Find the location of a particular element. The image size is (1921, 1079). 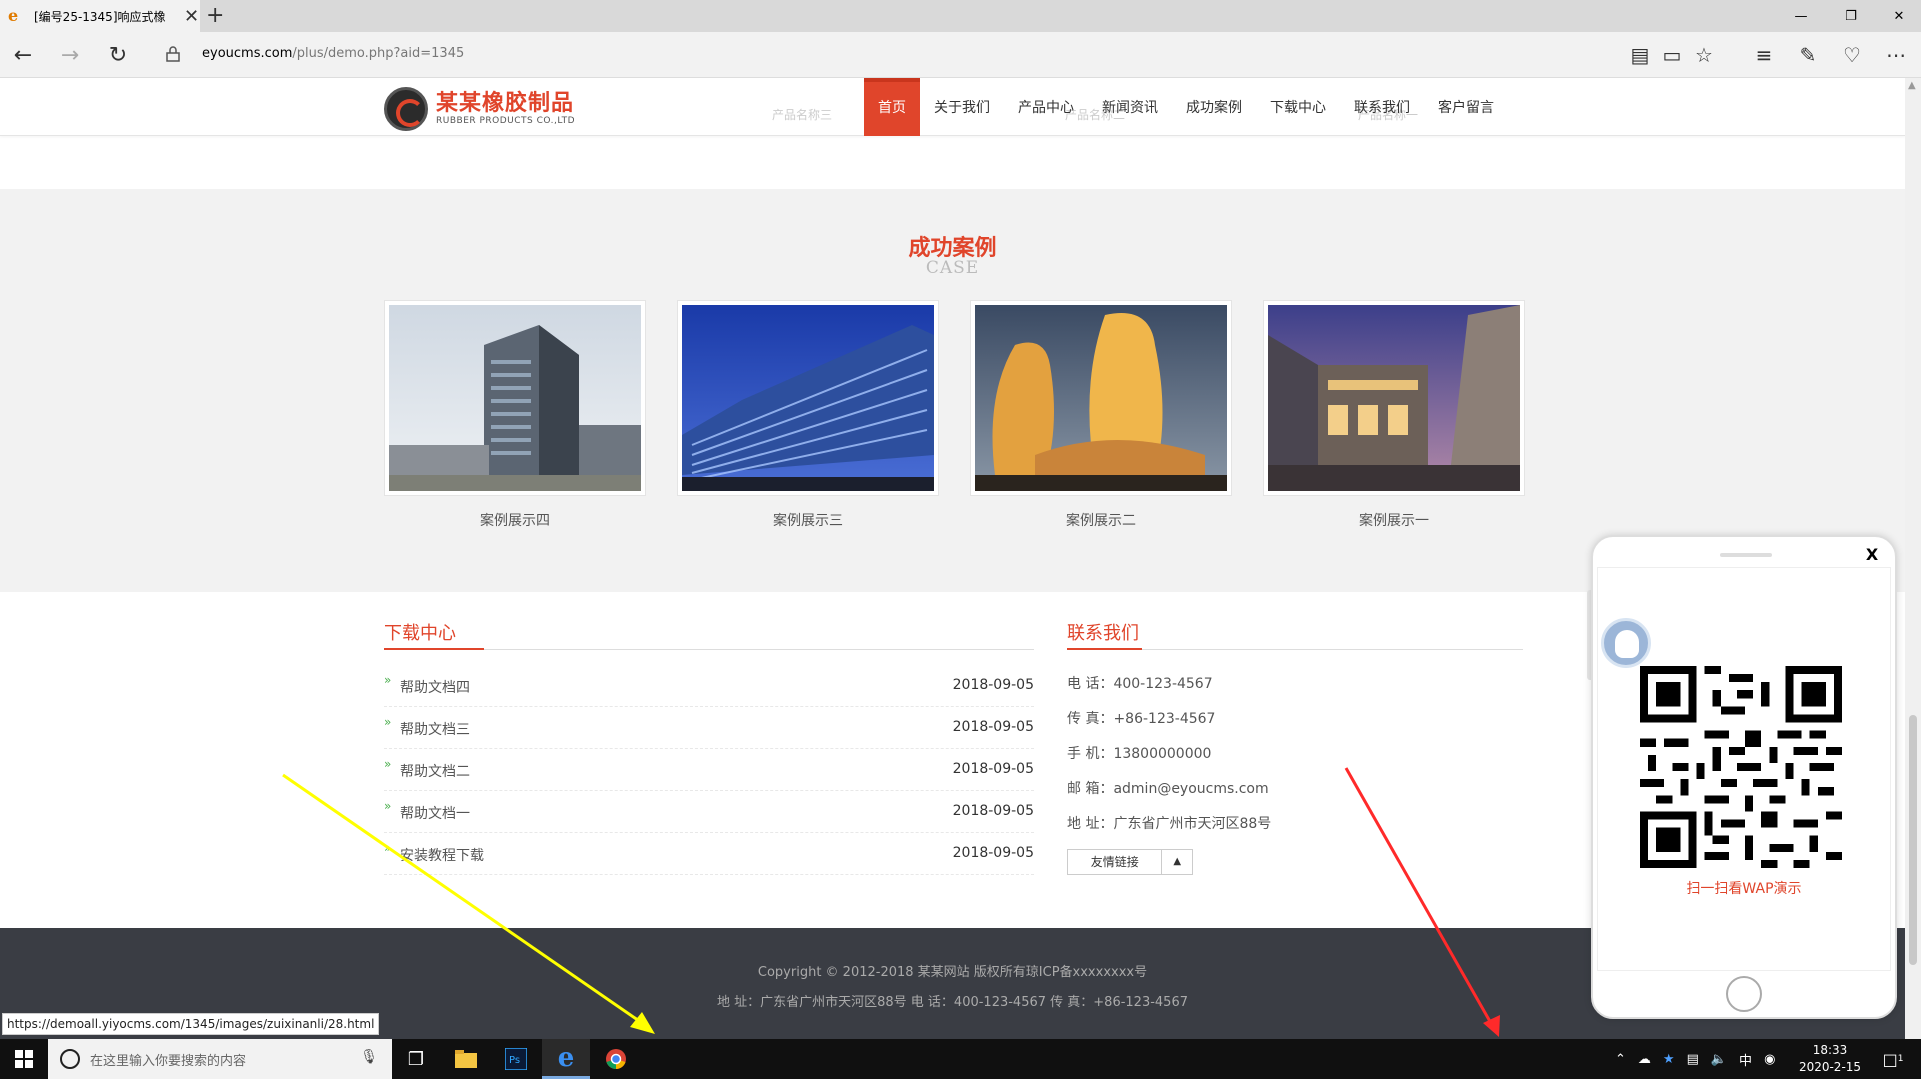

file-explorer-icon is located at coordinates (466, 1059).